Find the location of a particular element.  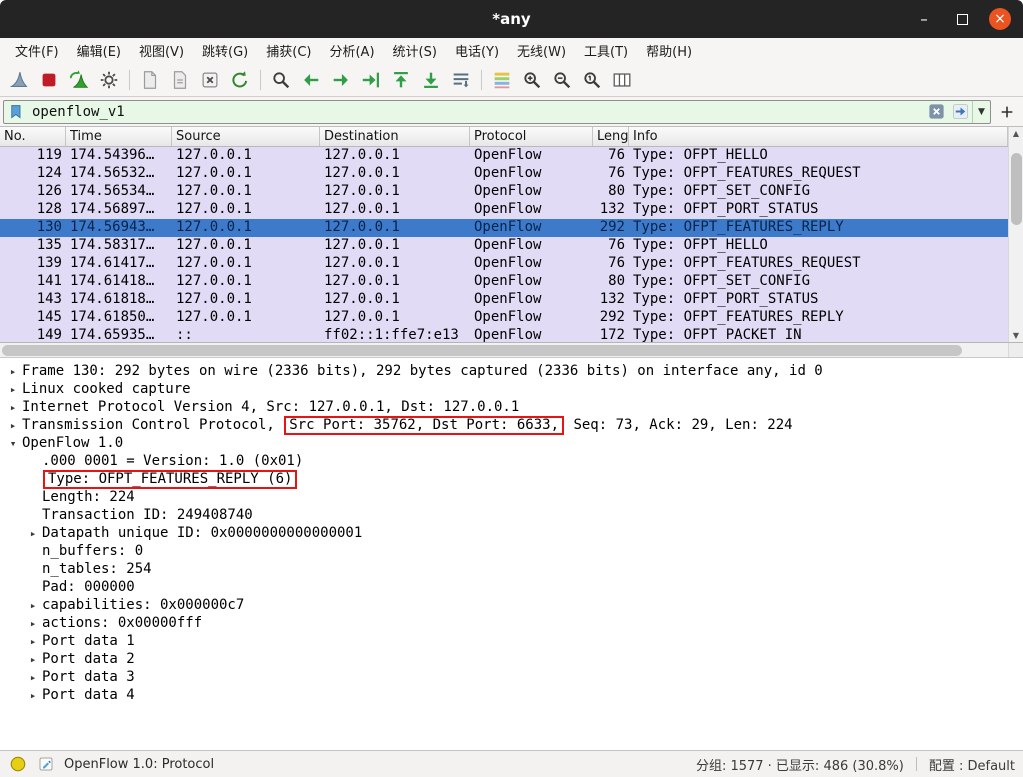

menu-item: 编辑(E) is located at coordinates (99, 50).